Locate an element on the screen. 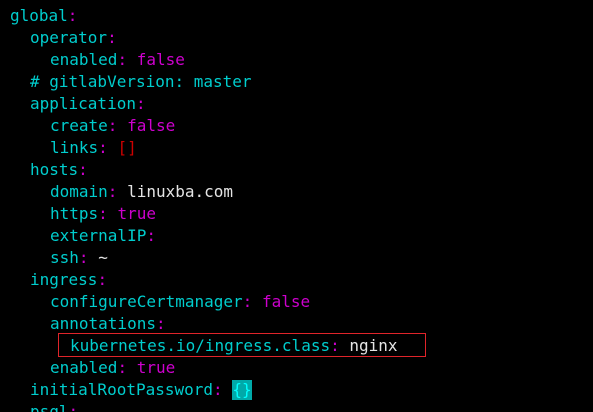 This screenshot has height=412, width=593. yaml-key: initialRootPassword is located at coordinates (122, 389).